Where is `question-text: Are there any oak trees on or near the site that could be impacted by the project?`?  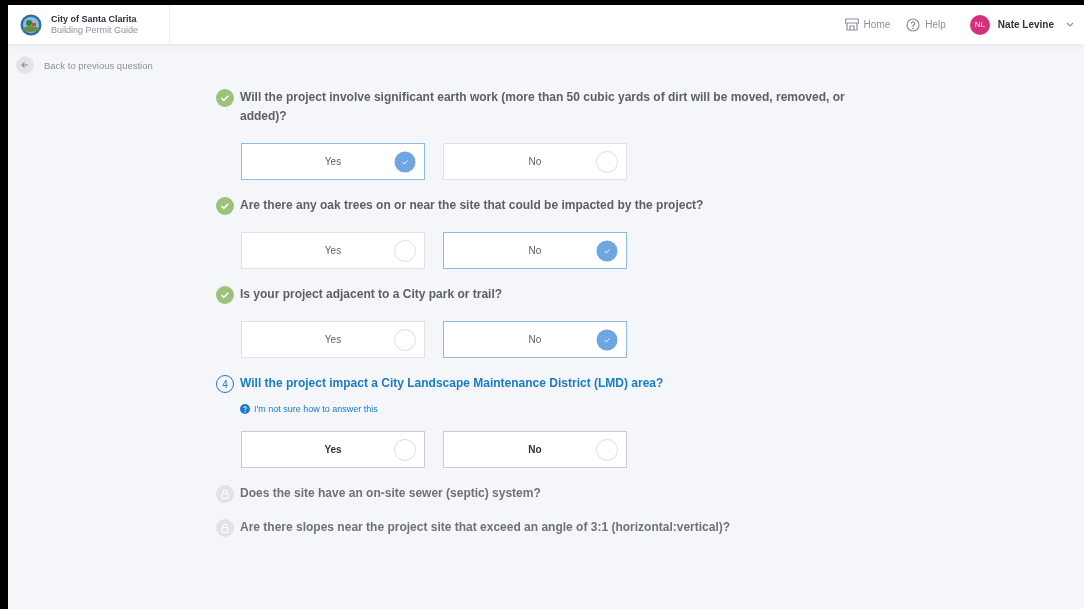 question-text: Are there any oak trees on or near the site that could be impacted by the project? is located at coordinates (472, 205).